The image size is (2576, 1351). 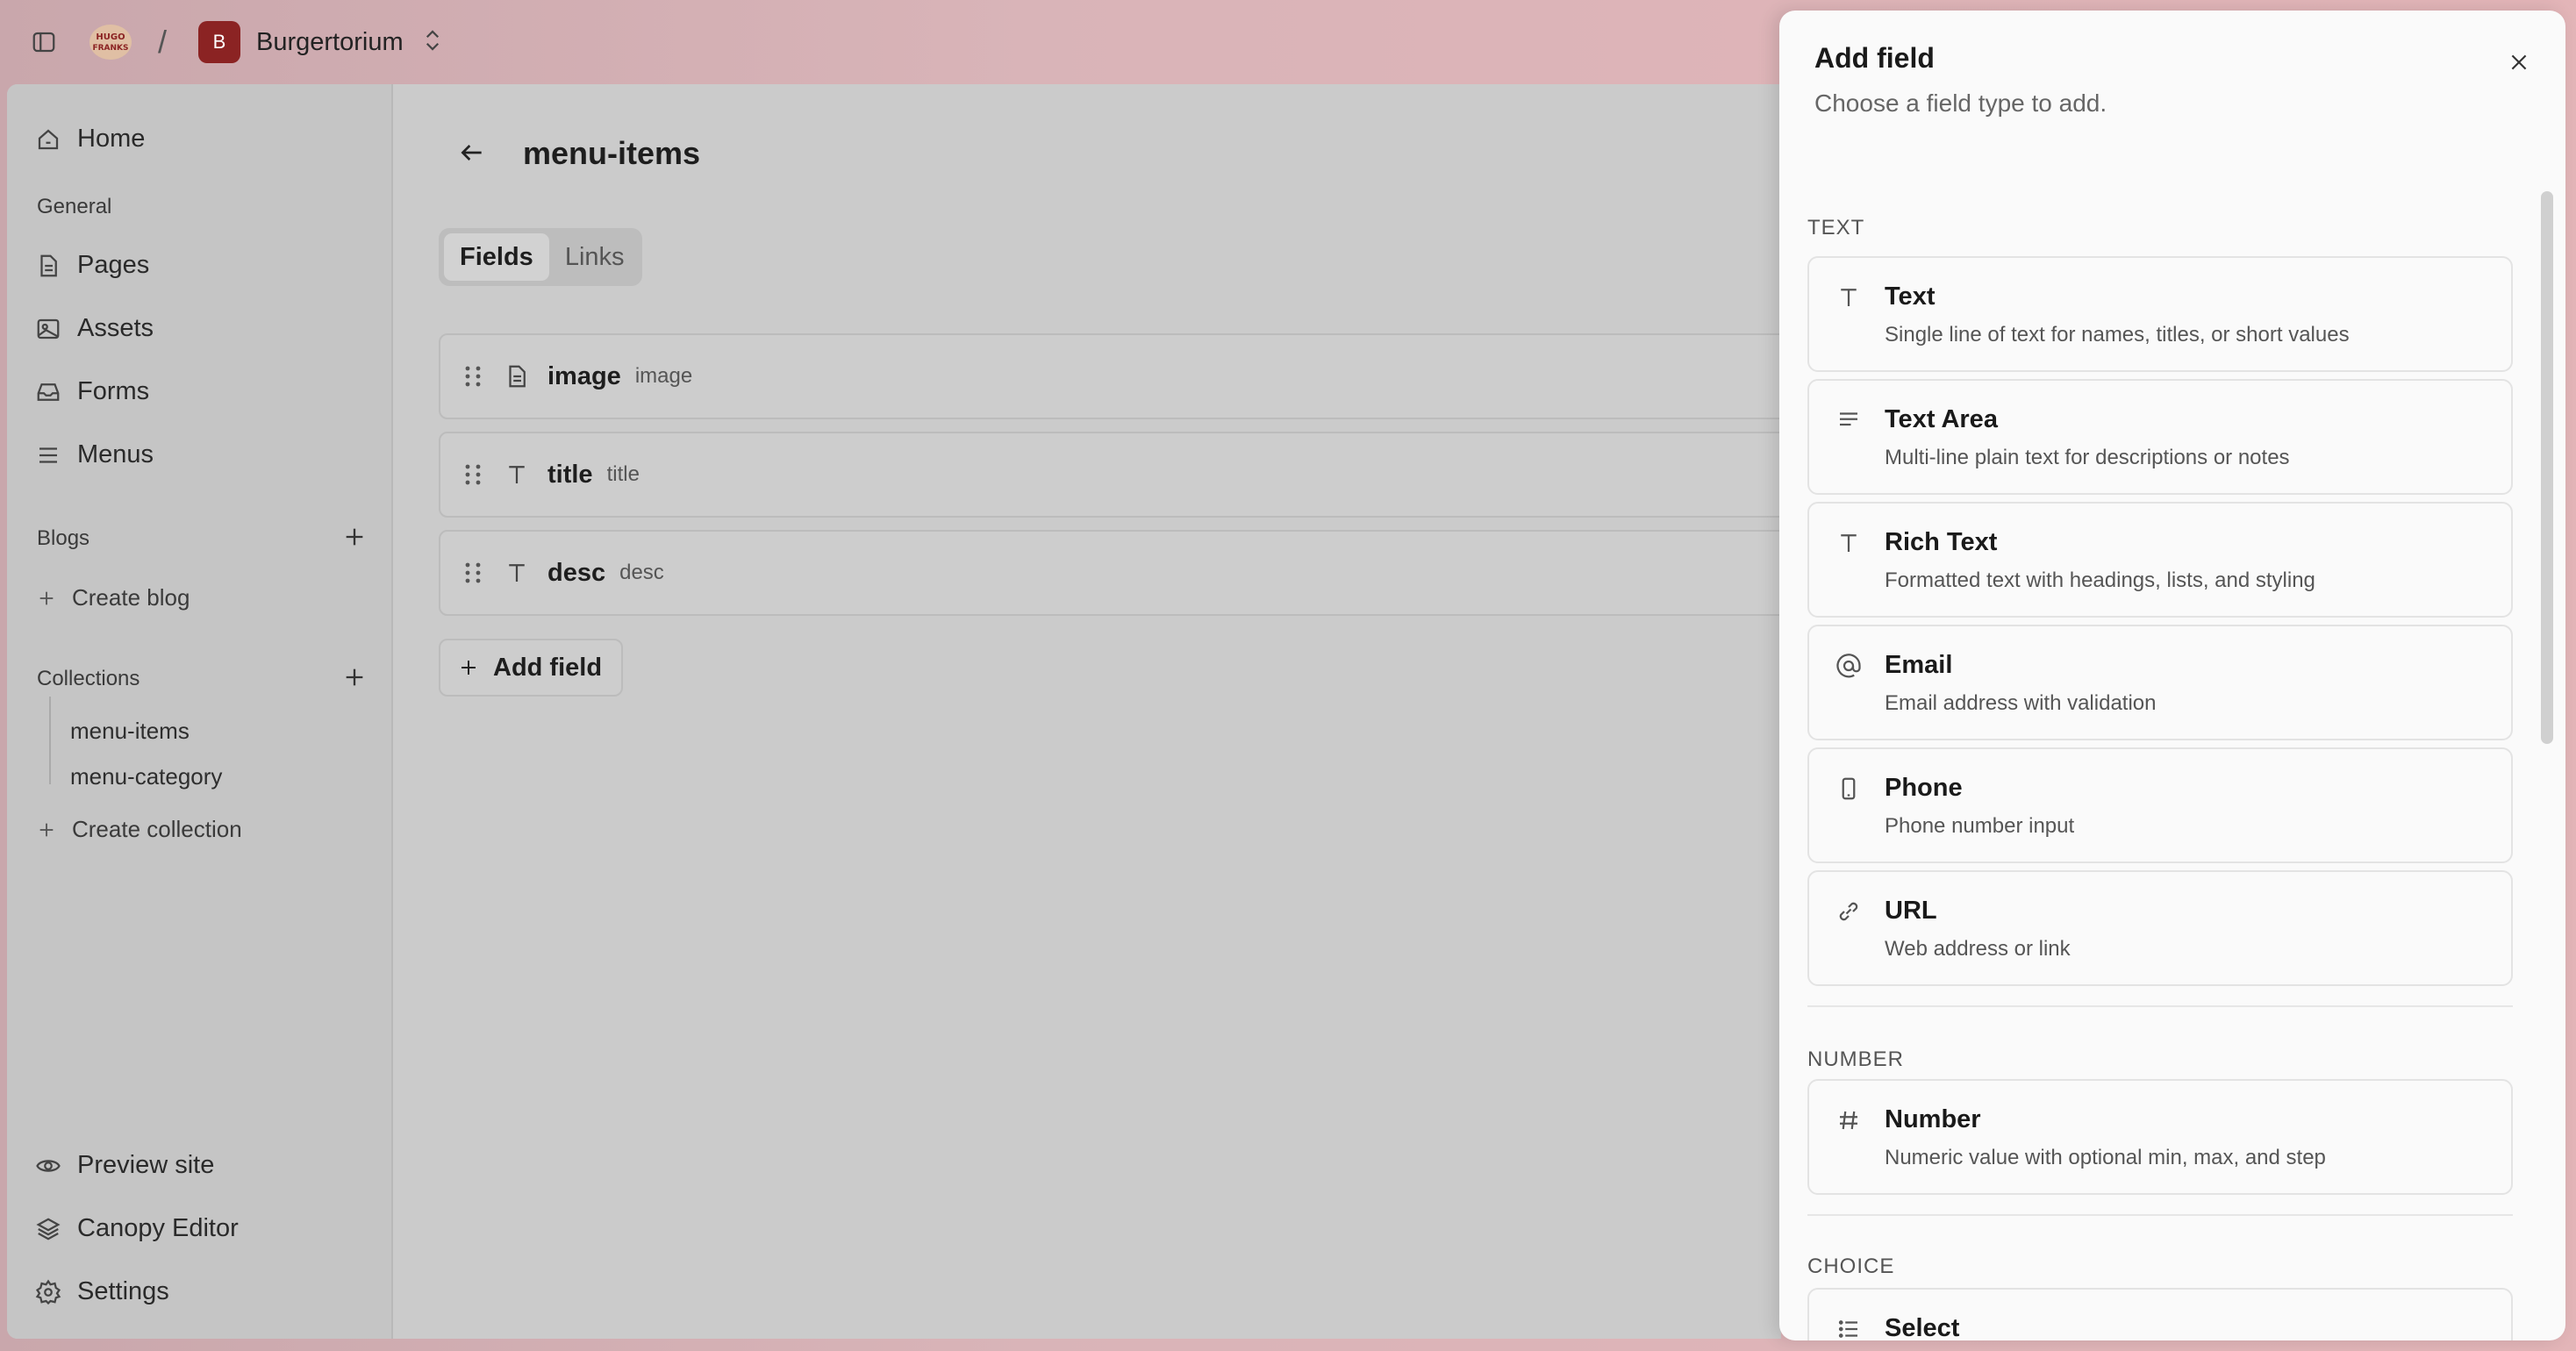 What do you see at coordinates (330, 42) in the screenshot?
I see `org-name: Burgertorium` at bounding box center [330, 42].